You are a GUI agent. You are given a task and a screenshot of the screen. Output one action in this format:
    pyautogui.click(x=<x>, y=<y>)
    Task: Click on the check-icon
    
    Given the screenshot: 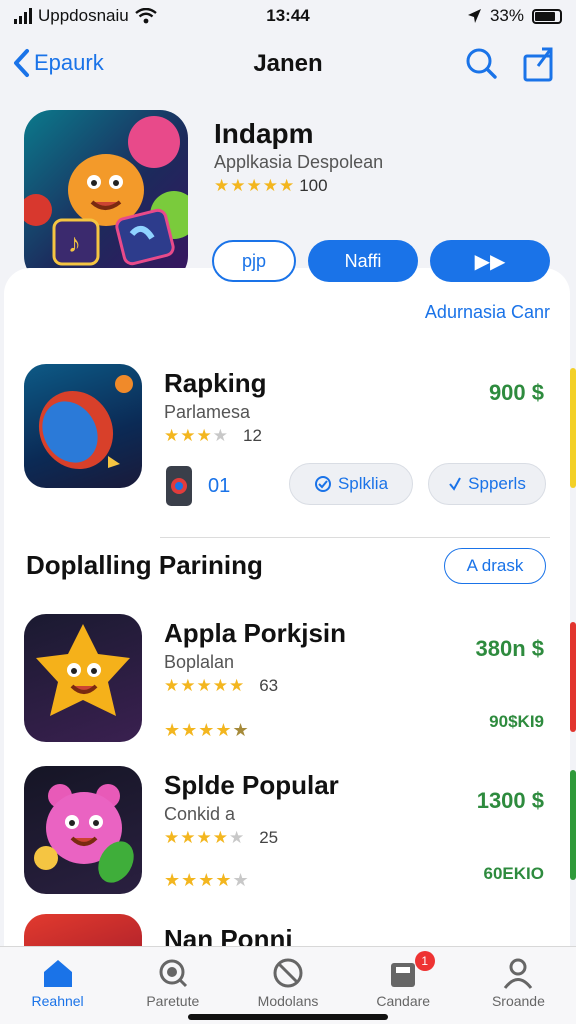 What is the action you would take?
    pyautogui.click(x=455, y=484)
    